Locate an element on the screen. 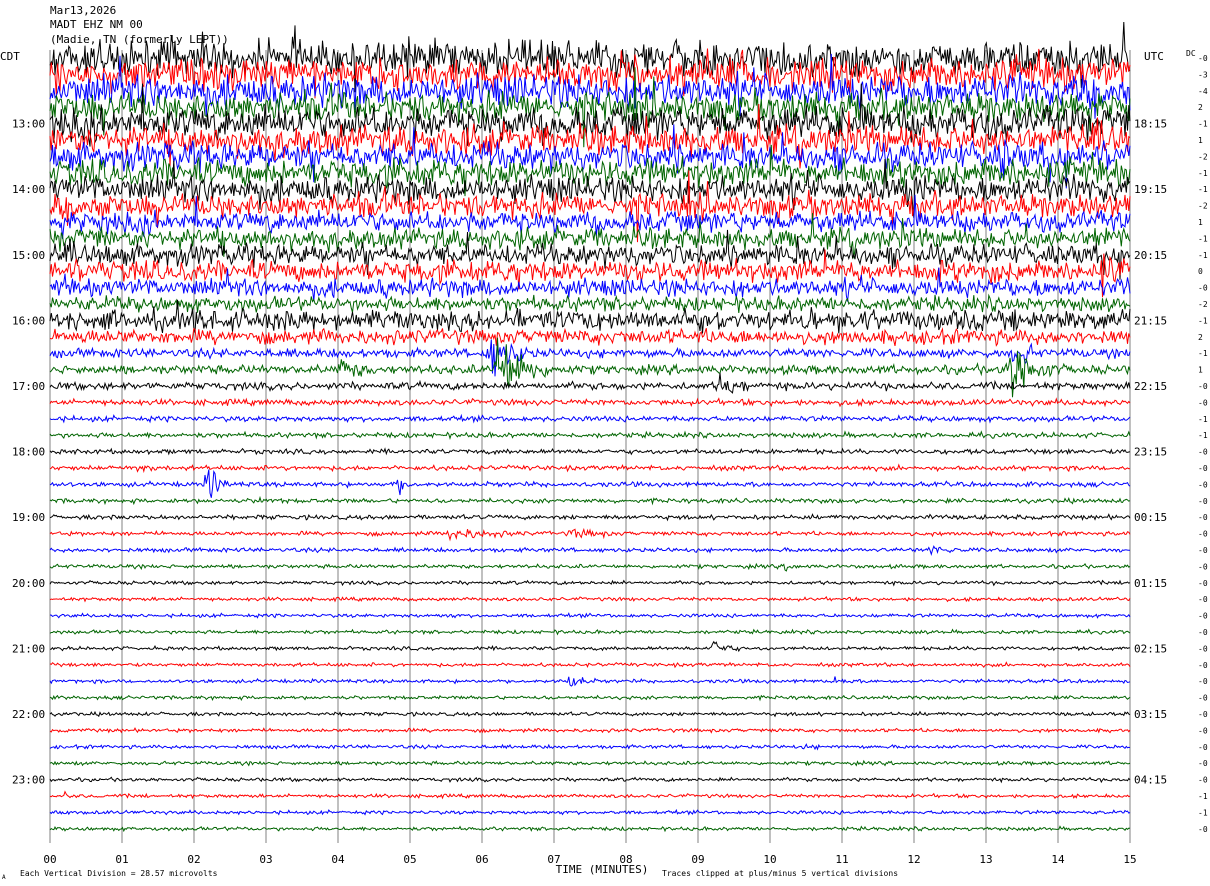 The image size is (1210, 886). utc-time-label: 02:15 is located at coordinates (1150, 648).